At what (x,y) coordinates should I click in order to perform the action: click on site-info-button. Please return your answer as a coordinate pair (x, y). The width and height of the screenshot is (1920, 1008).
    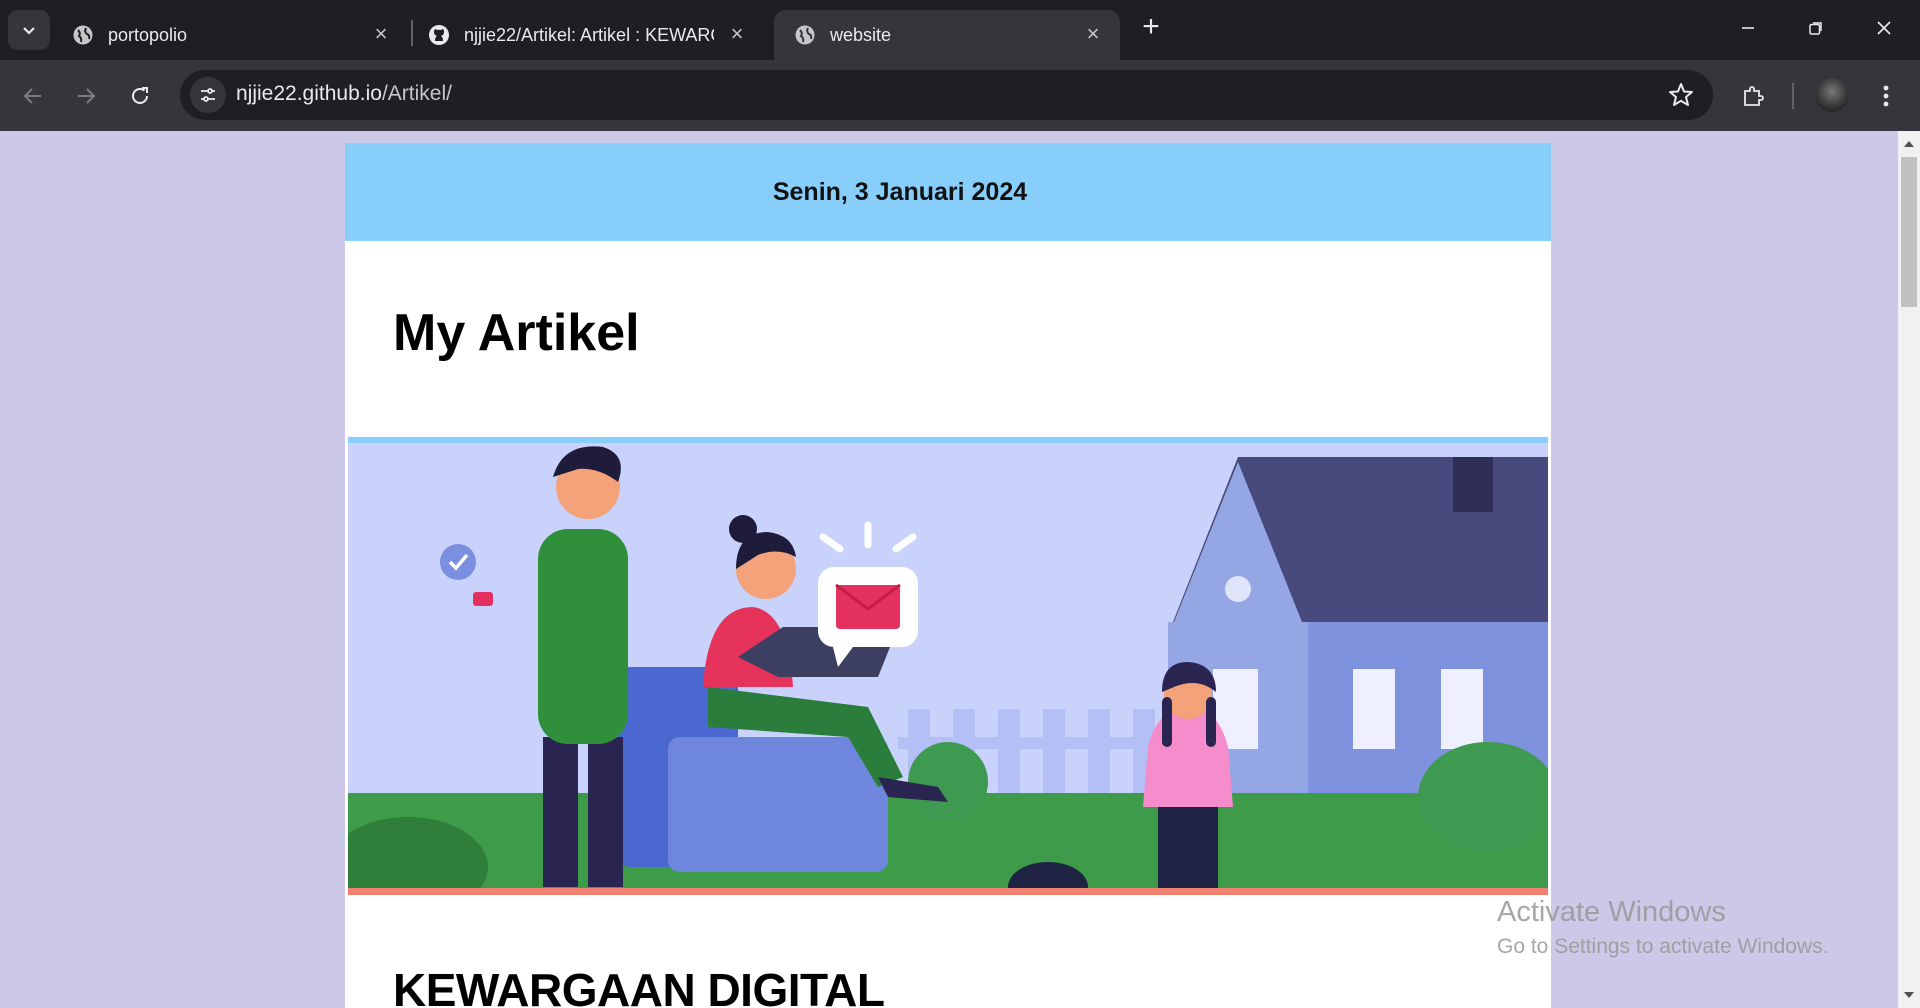
    Looking at the image, I should click on (208, 95).